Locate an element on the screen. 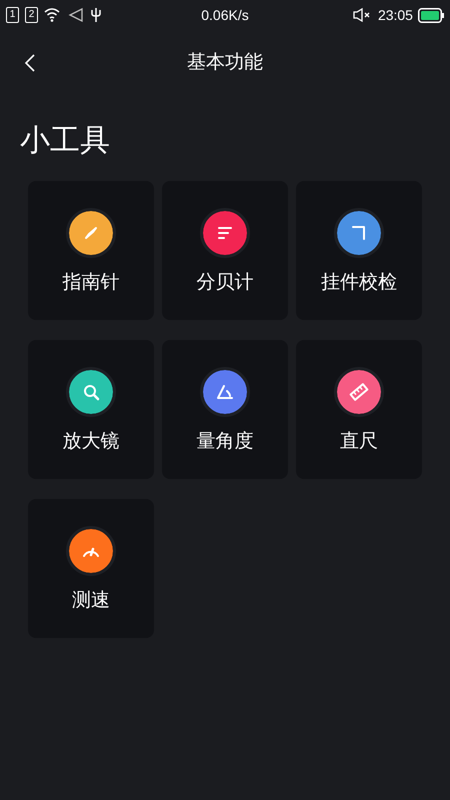 The width and height of the screenshot is (450, 800). network-speed: 0.06K/s is located at coordinates (225, 15).